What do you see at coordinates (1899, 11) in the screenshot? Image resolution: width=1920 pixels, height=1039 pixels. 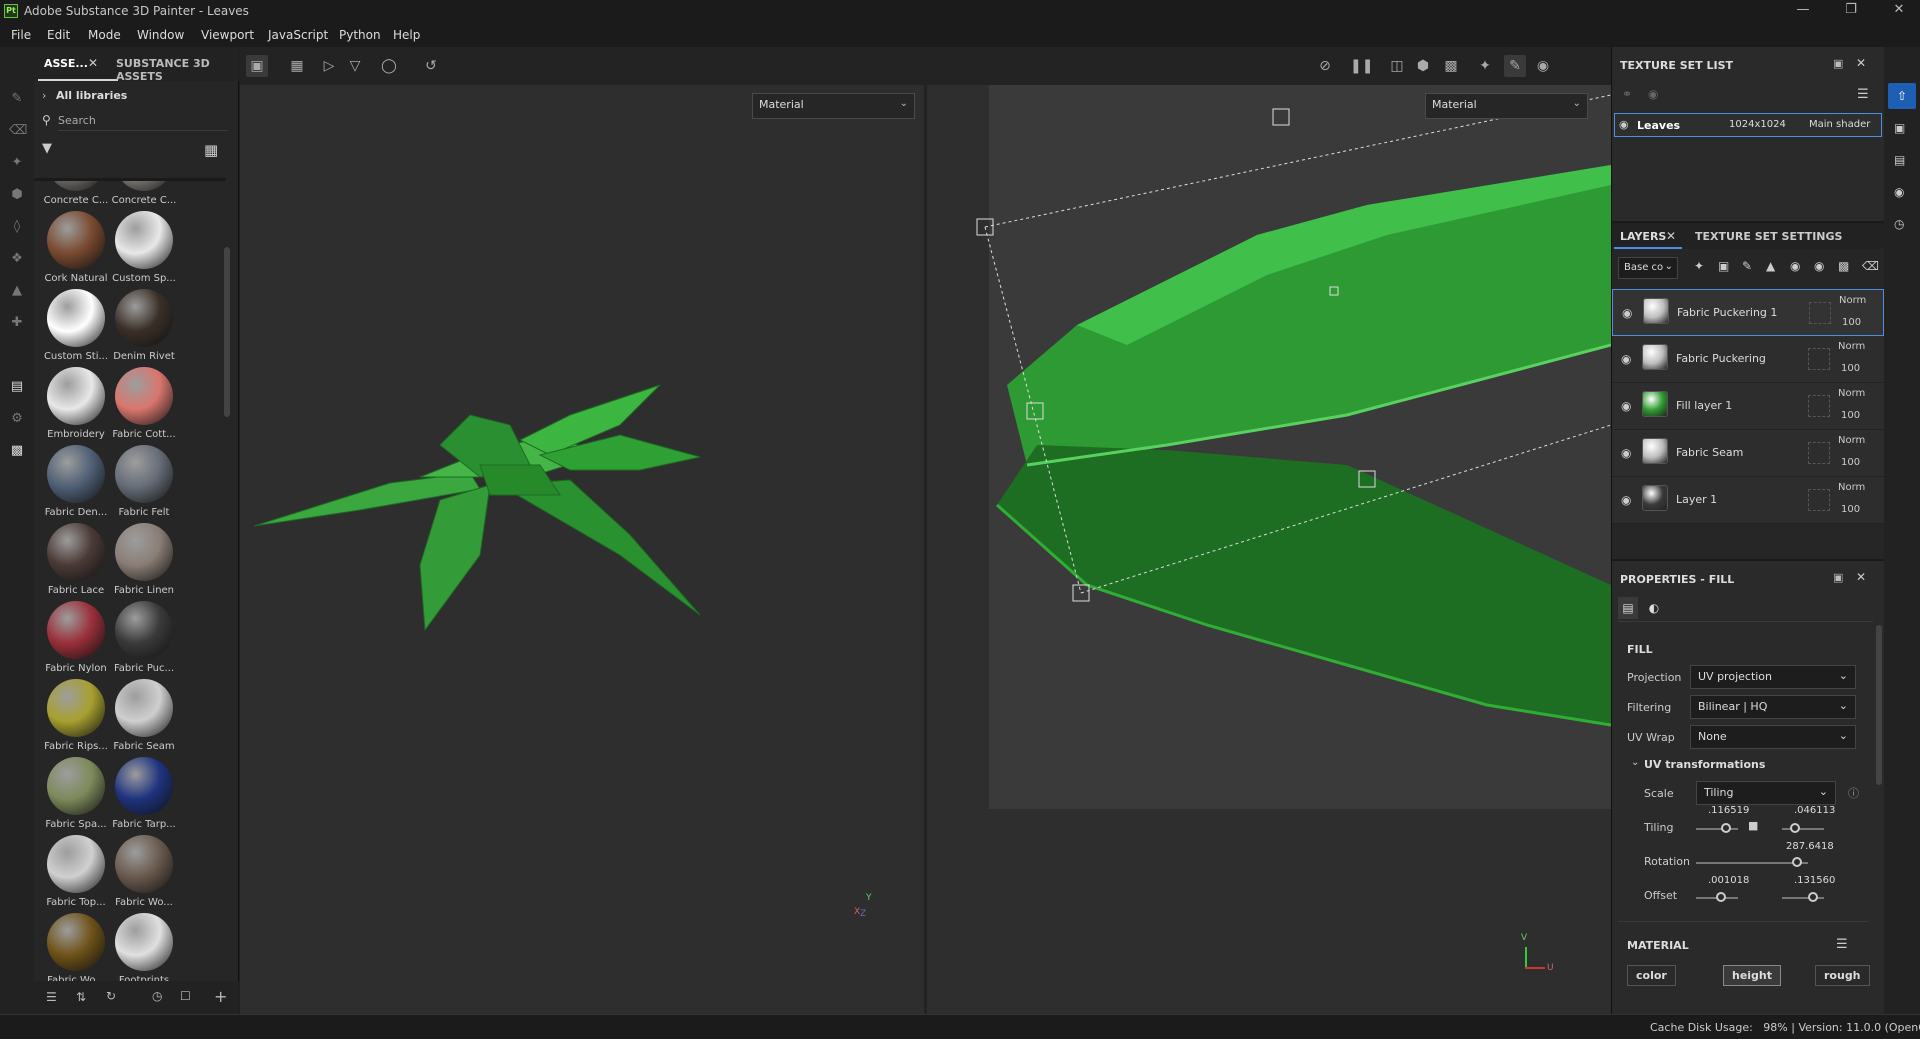 I see `close-window-icon: ✕` at bounding box center [1899, 11].